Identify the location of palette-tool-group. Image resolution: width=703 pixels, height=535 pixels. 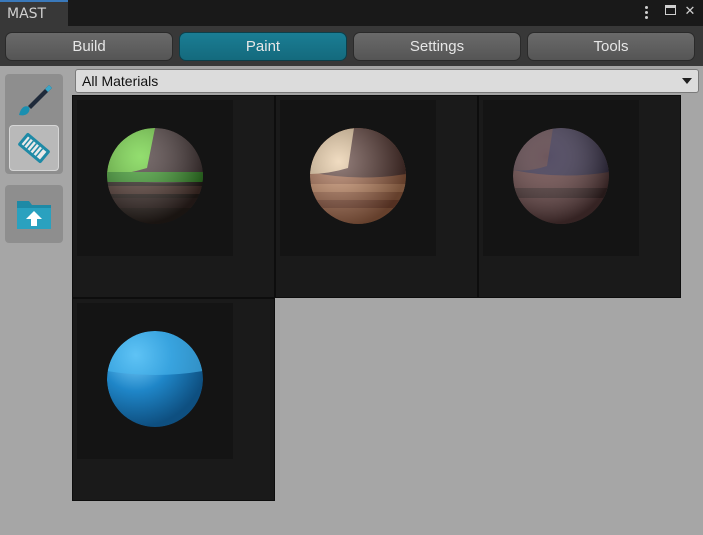
(34, 214).